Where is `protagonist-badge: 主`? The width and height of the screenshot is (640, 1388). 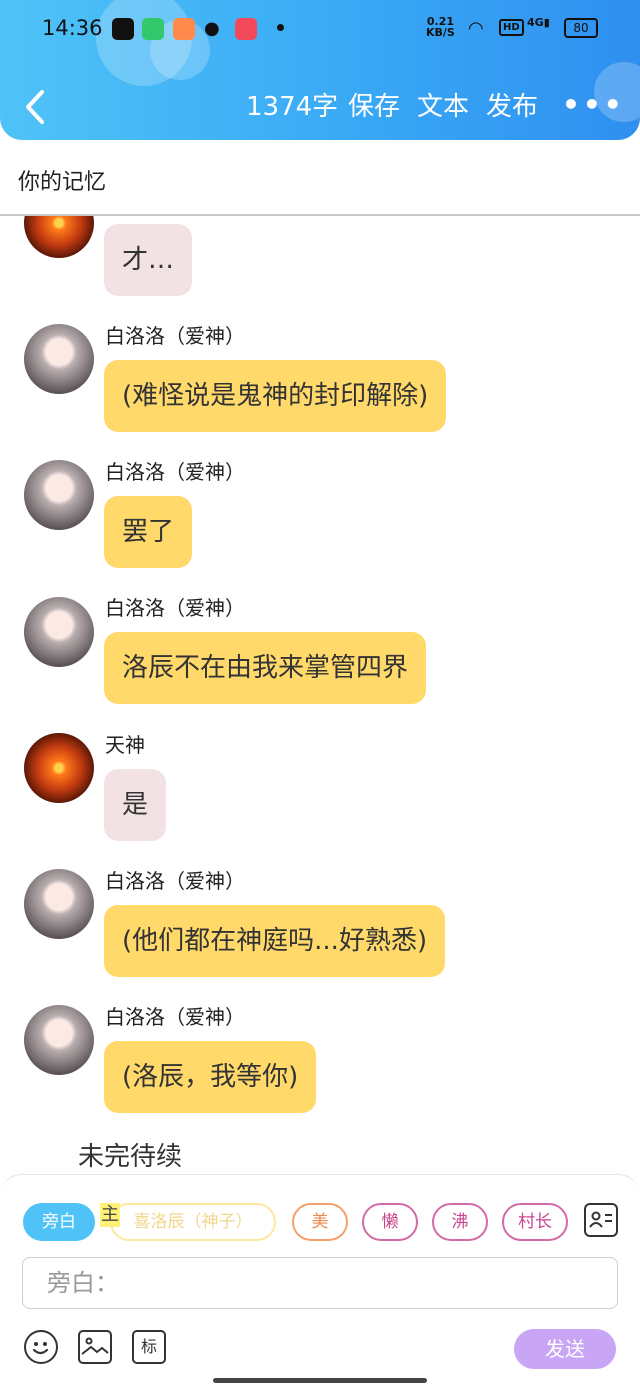
protagonist-badge: 主 is located at coordinates (110, 1215).